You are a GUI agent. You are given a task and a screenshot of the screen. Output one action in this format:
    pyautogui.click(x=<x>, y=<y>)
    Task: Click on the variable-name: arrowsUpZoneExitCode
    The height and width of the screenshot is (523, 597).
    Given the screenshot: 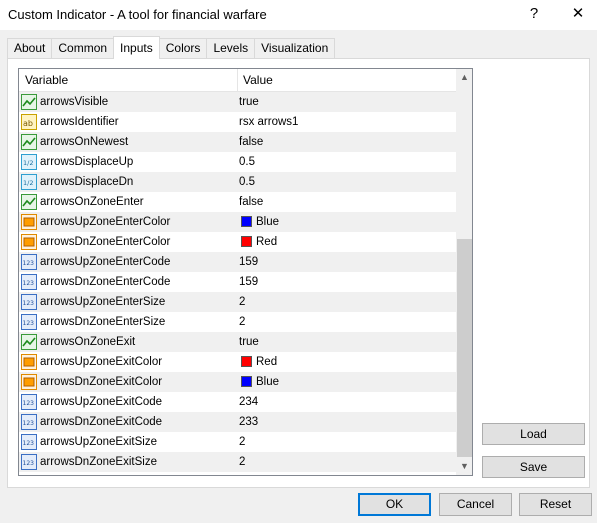 What is the action you would take?
    pyautogui.click(x=101, y=402)
    